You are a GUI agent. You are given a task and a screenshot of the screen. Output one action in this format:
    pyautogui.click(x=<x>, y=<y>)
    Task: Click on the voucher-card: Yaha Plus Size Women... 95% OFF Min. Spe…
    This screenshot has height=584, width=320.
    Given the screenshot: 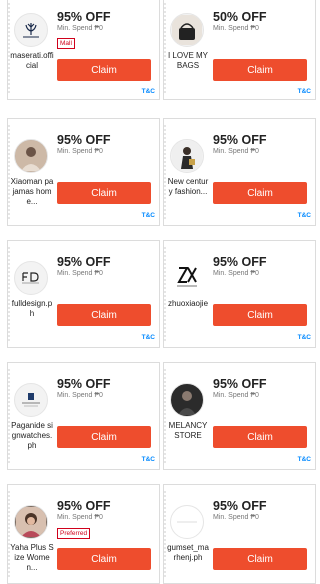 What is the action you would take?
    pyautogui.click(x=83, y=534)
    